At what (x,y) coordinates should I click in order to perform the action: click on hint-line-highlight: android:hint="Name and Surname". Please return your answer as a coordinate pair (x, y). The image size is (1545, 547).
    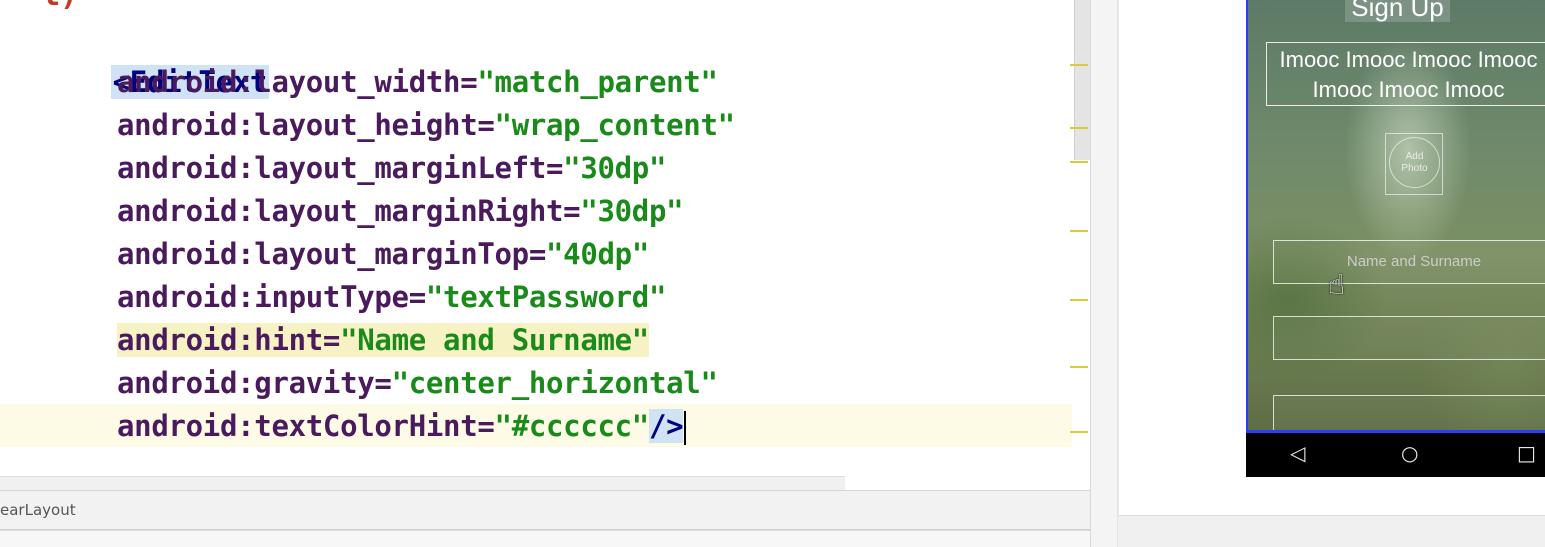
    Looking at the image, I should click on (383, 340).